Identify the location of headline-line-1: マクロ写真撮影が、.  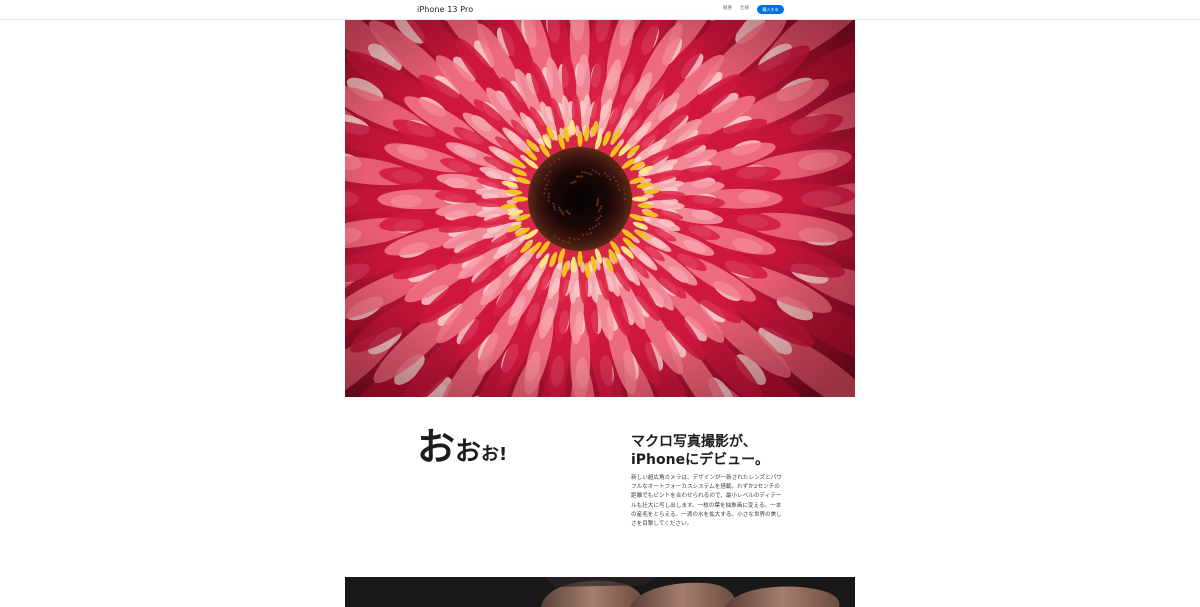
(694, 442).